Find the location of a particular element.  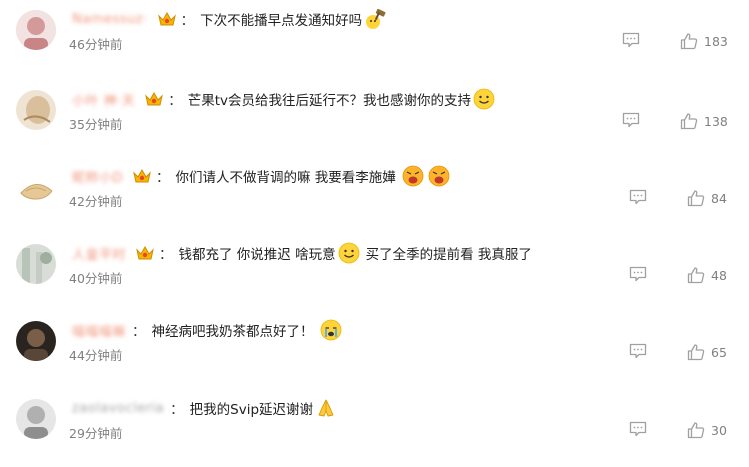

comment-line: zaolavocleria ： 把我的Svip延迟谢谢 is located at coordinates (205, 408).